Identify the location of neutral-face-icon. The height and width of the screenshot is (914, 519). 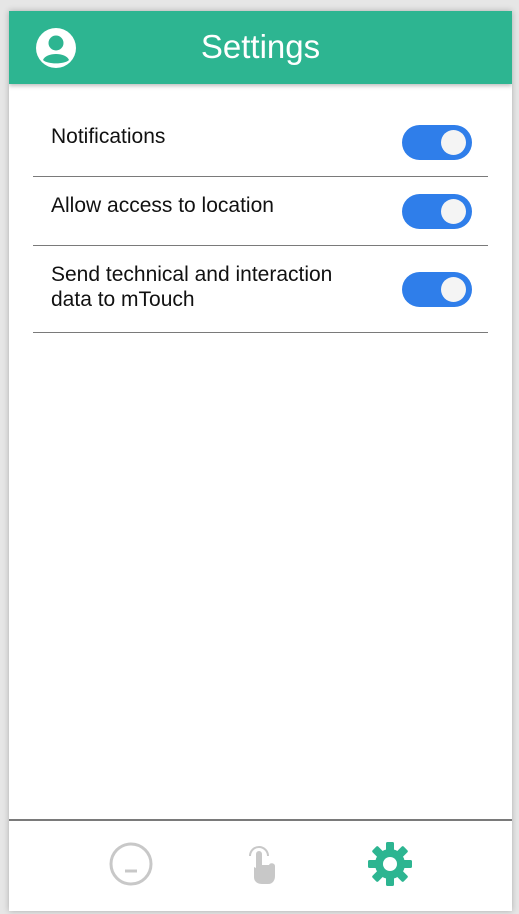
(131, 864).